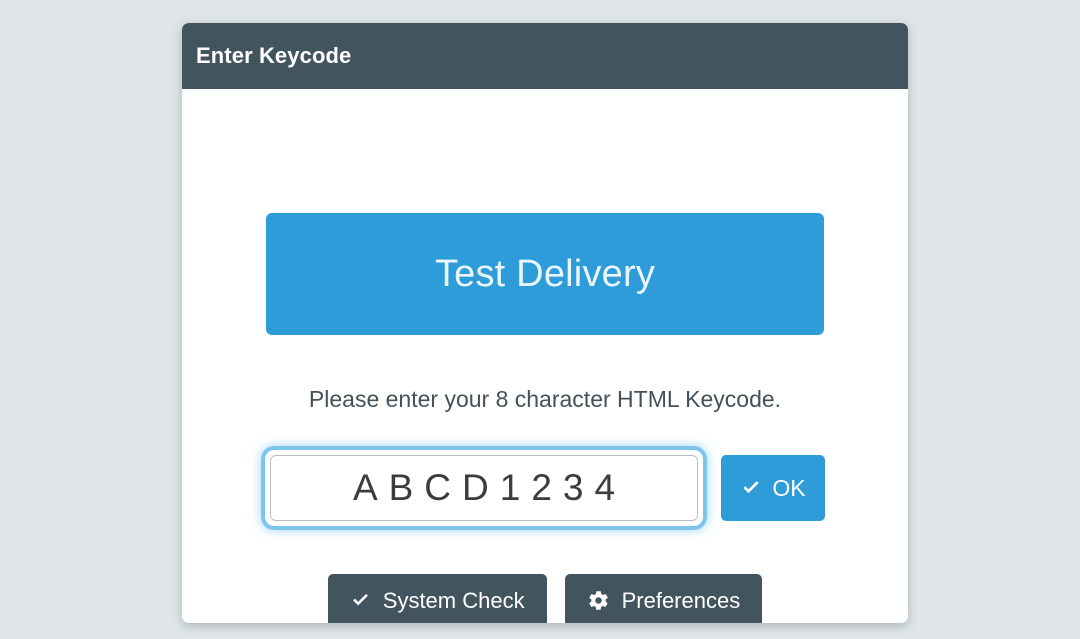  Describe the element at coordinates (274, 55) in the screenshot. I see `page-title: Enter Keycode` at that location.